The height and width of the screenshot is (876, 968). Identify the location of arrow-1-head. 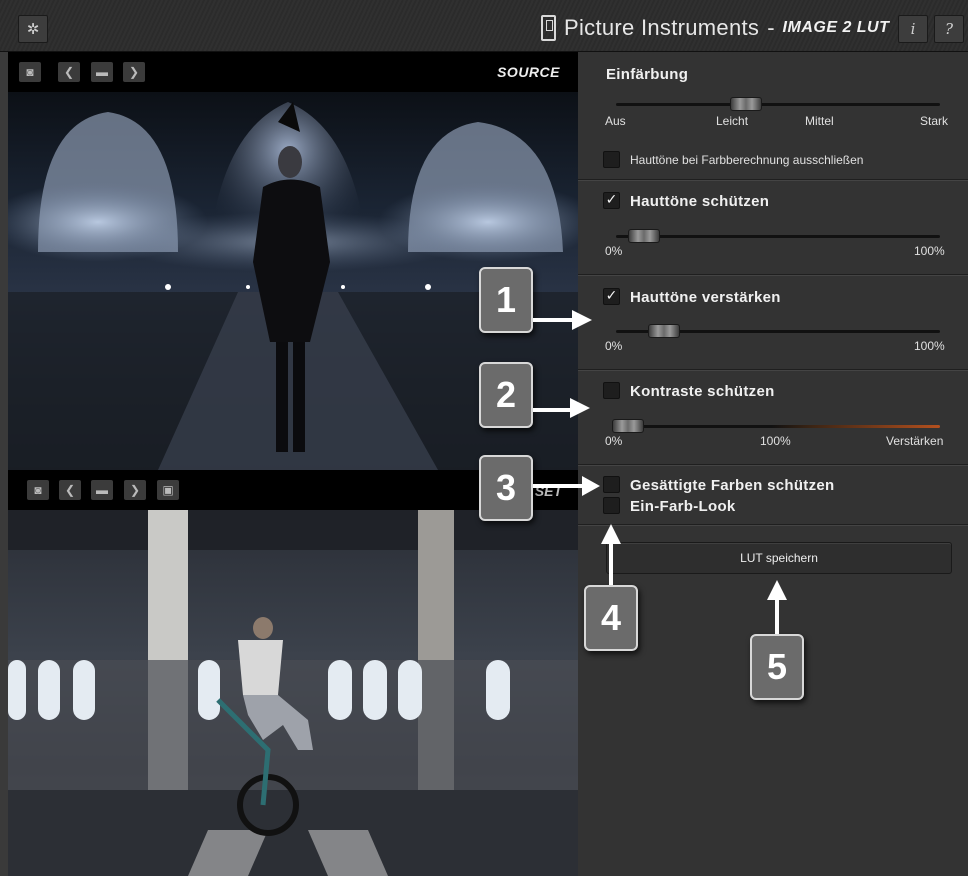
(582, 320).